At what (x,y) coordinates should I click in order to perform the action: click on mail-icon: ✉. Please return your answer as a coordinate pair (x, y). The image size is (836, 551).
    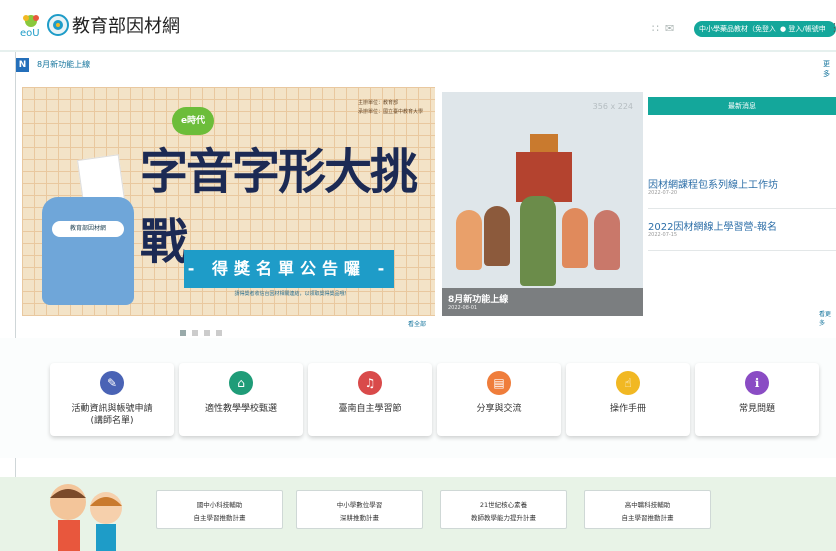
    Looking at the image, I should click on (672, 28).